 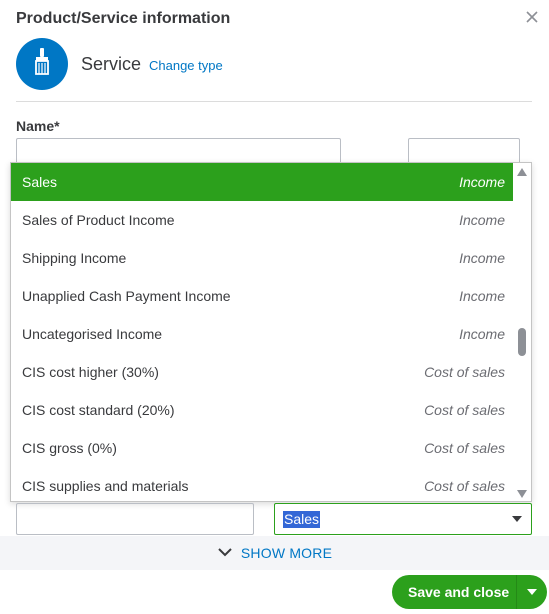 I want to click on brush-icon, so click(x=42, y=64).